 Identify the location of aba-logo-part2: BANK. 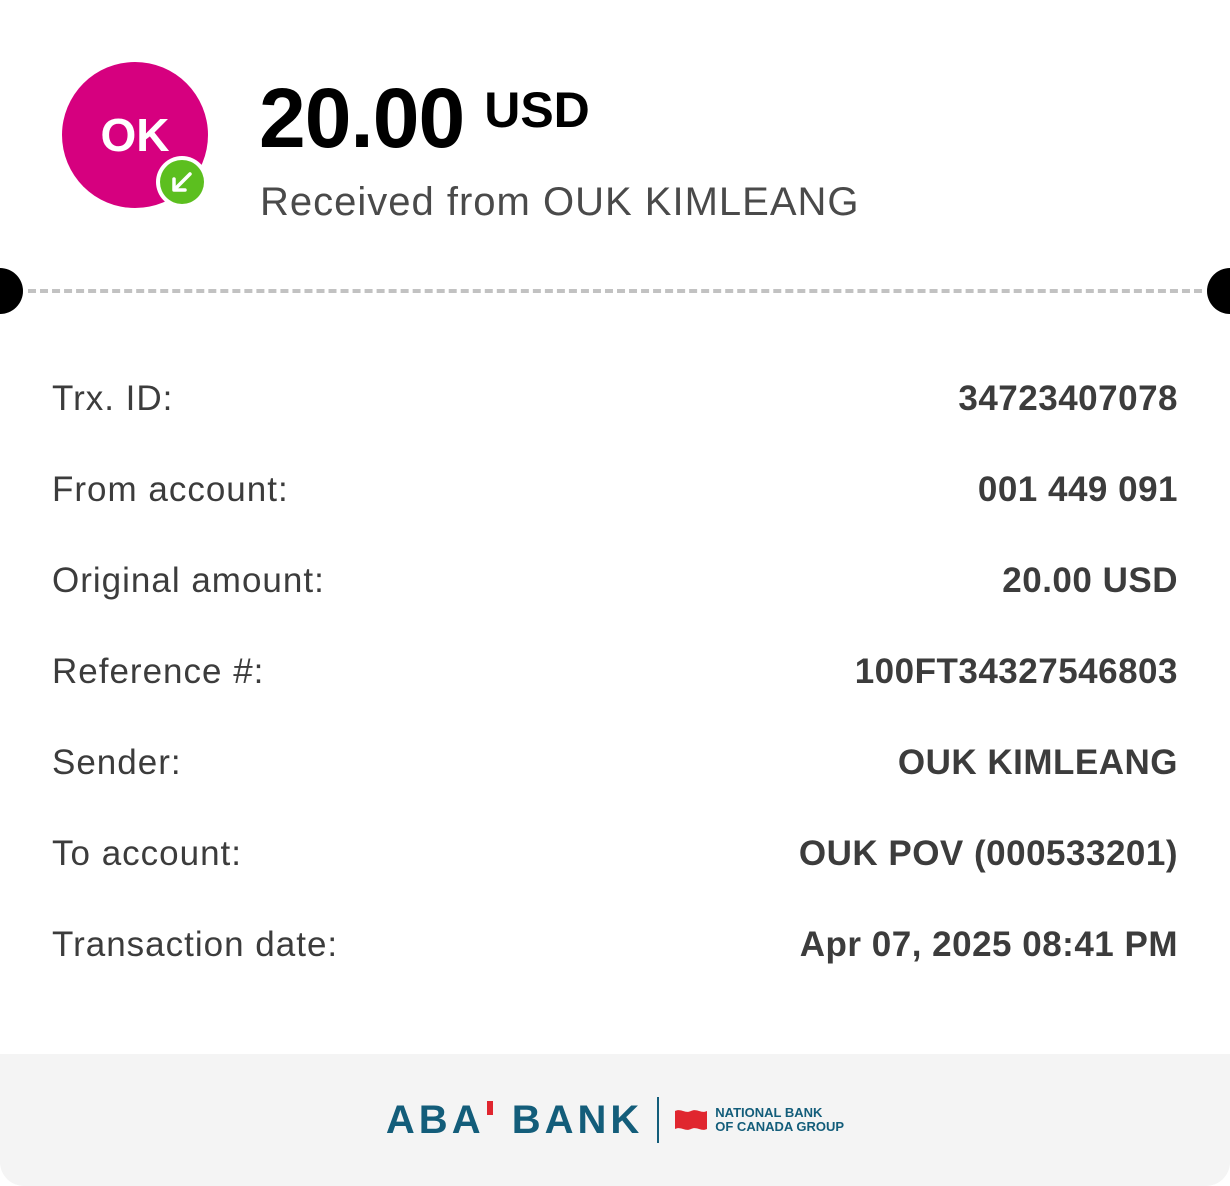
(577, 1119).